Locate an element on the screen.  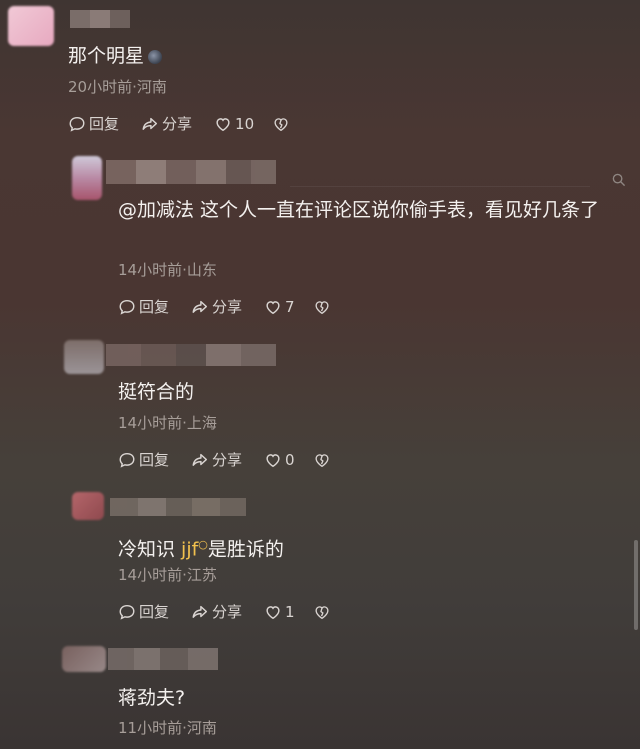
scrollbar-thumb is located at coordinates (636, 585).